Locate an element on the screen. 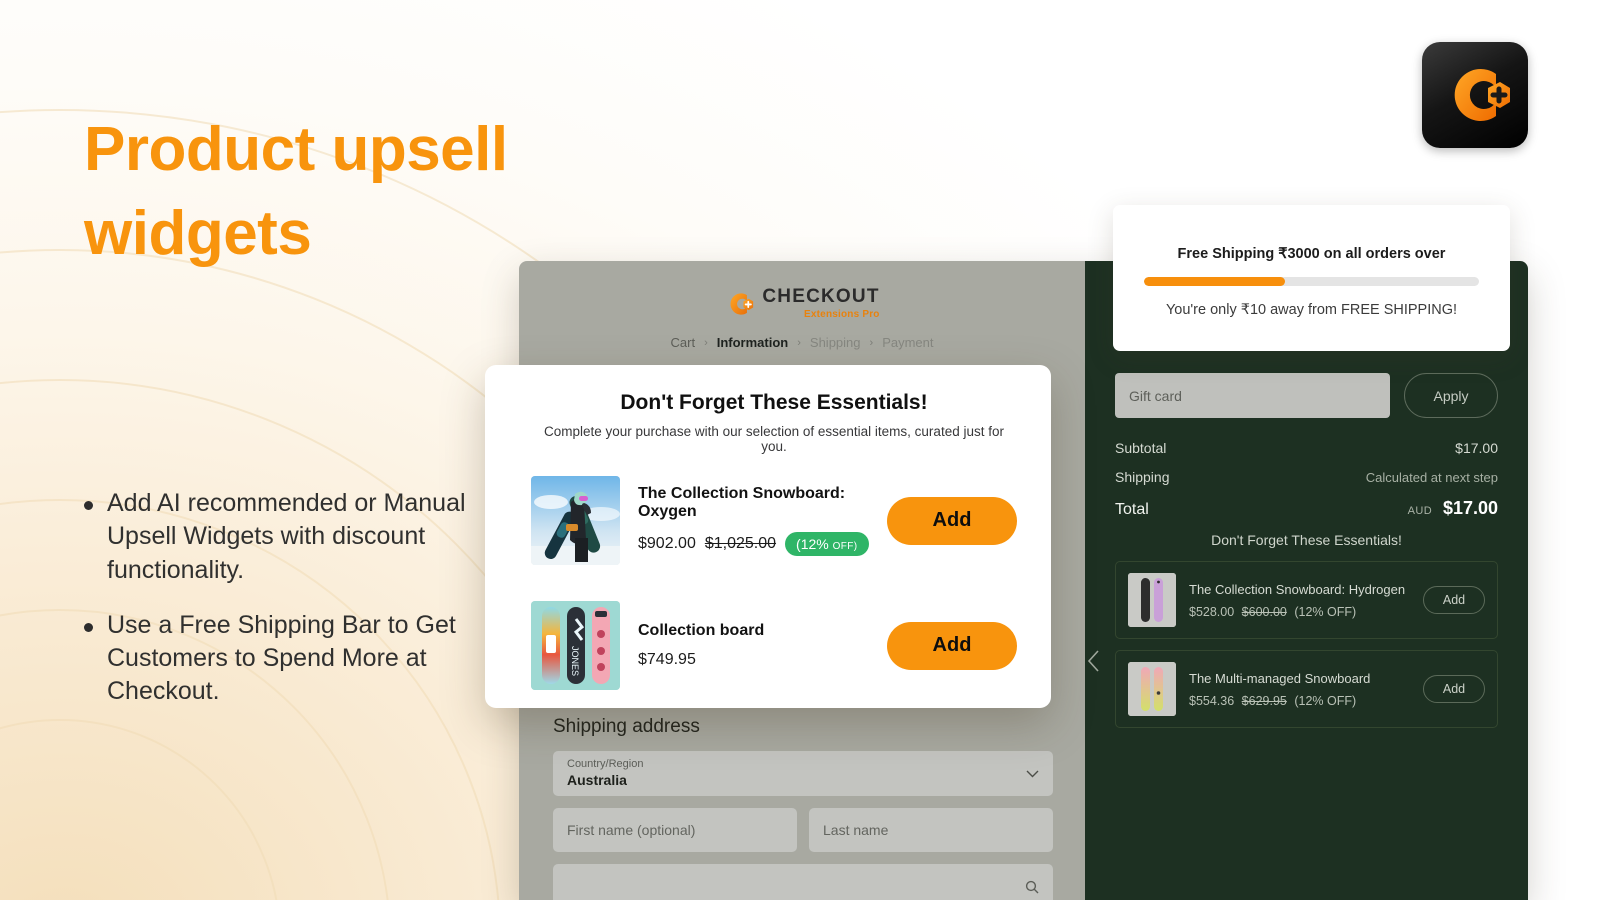 The image size is (1600, 900). panel-upsell-thumbnail is located at coordinates (1152, 600).